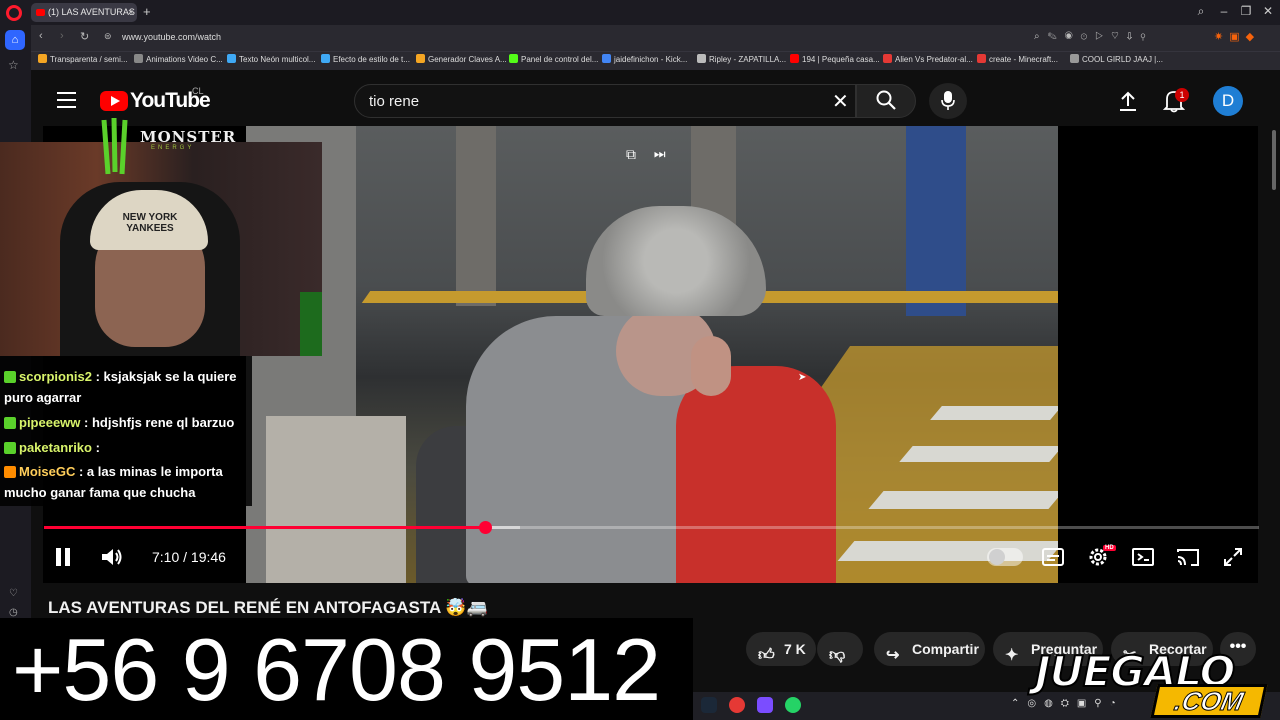  I want to click on juegalo-com-logo: .COM, so click(1209, 701).